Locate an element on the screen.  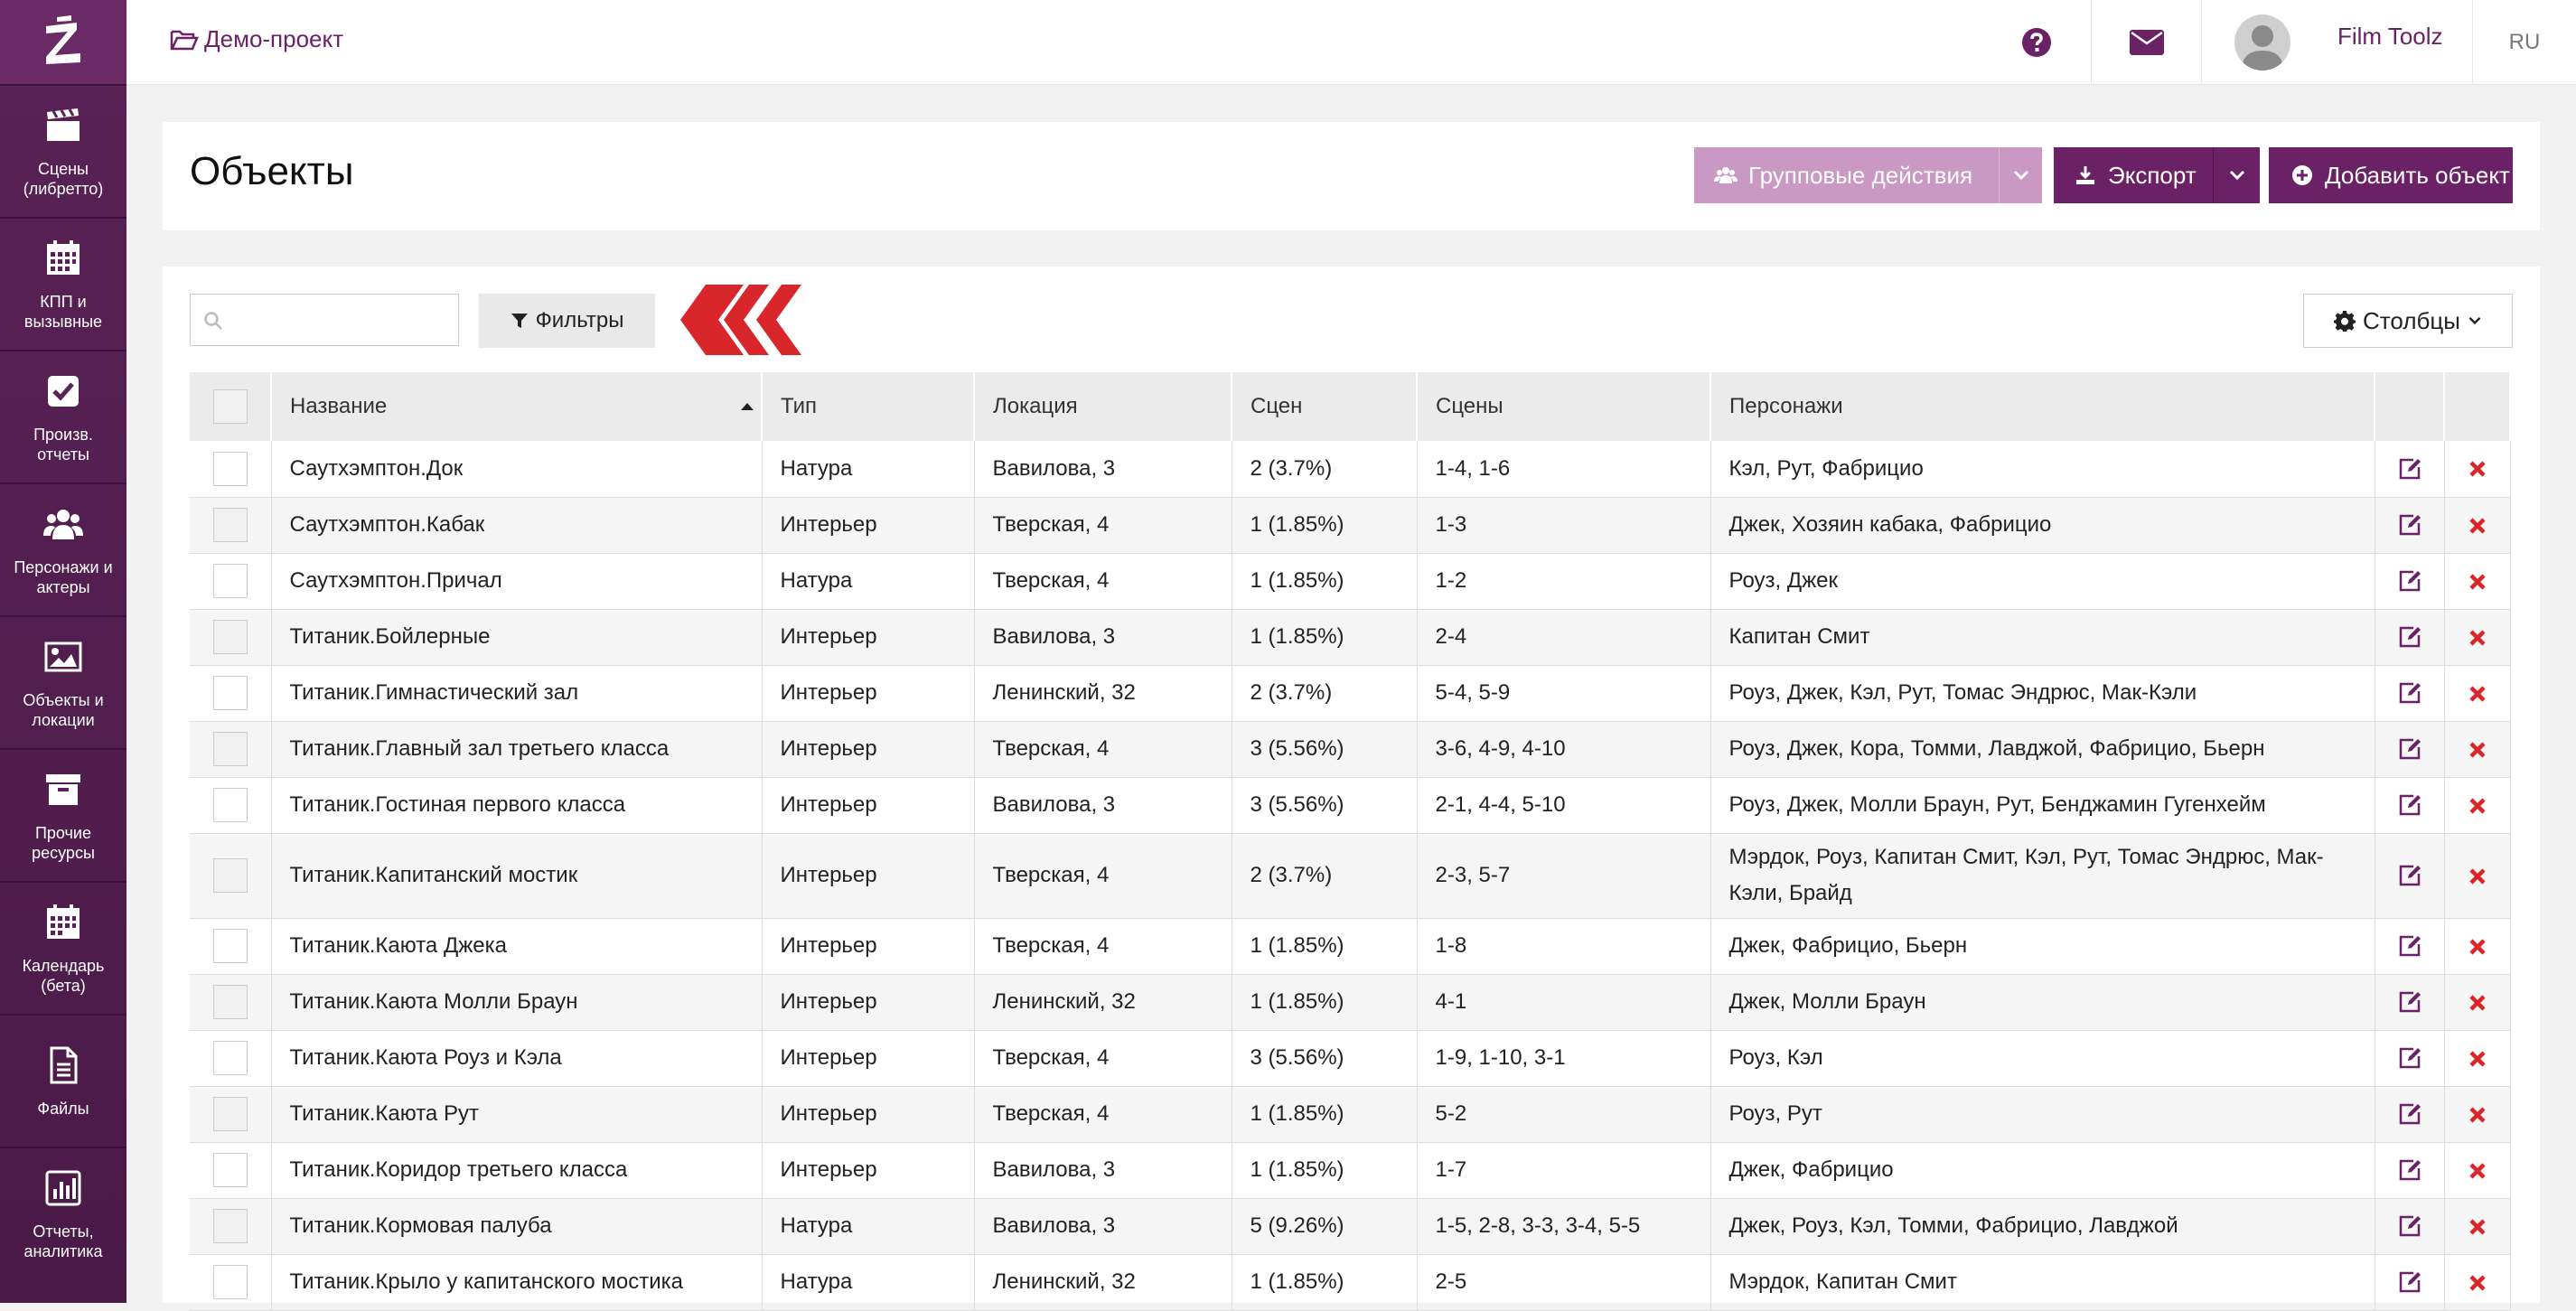
sidebar-item-resources: Прочие ресурсы is located at coordinates (63, 815).